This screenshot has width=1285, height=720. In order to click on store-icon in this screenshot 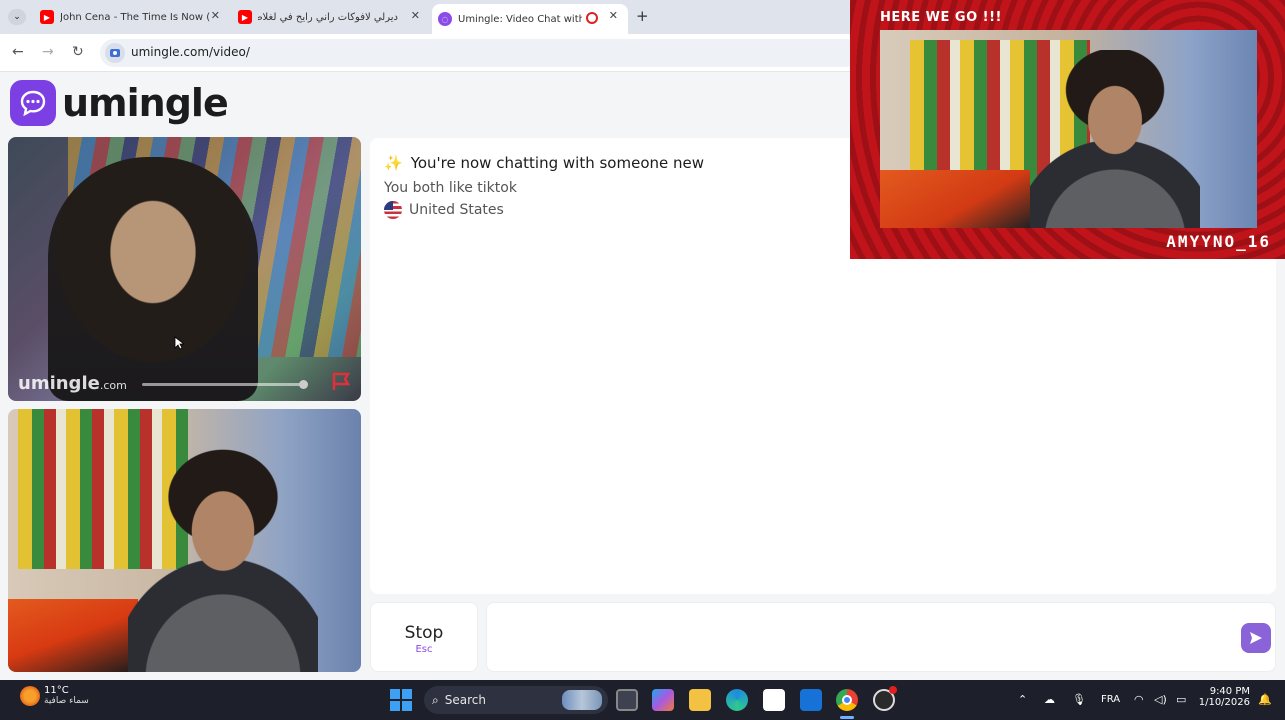, I will do `click(774, 700)`.